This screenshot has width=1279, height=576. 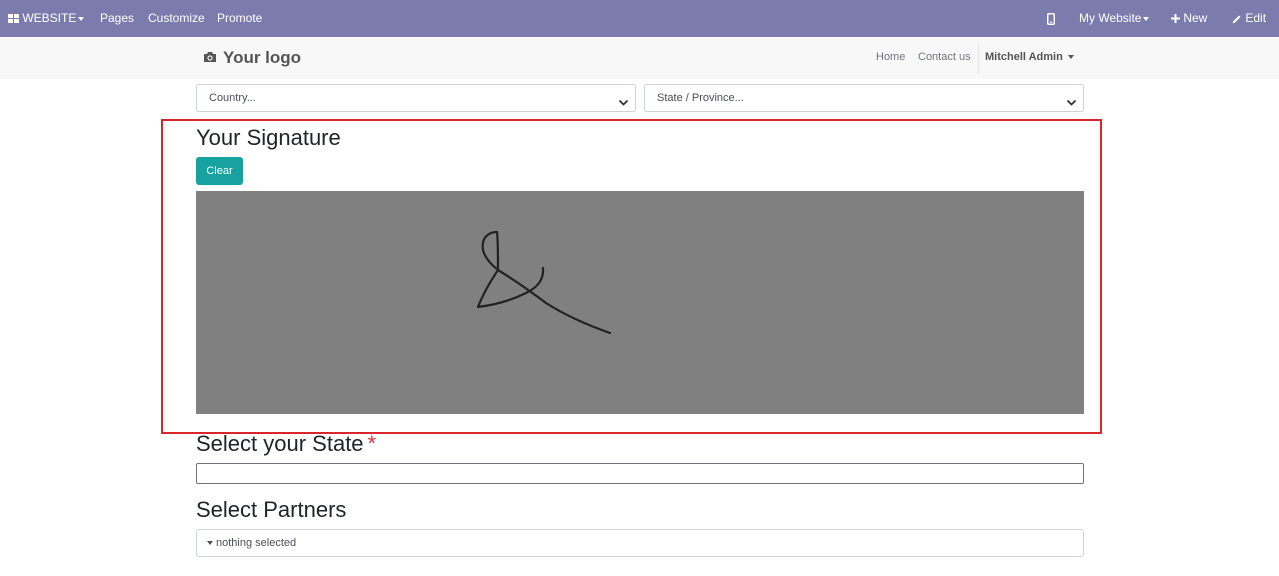 I want to click on website-menu: WEBSITE, so click(x=46, y=18).